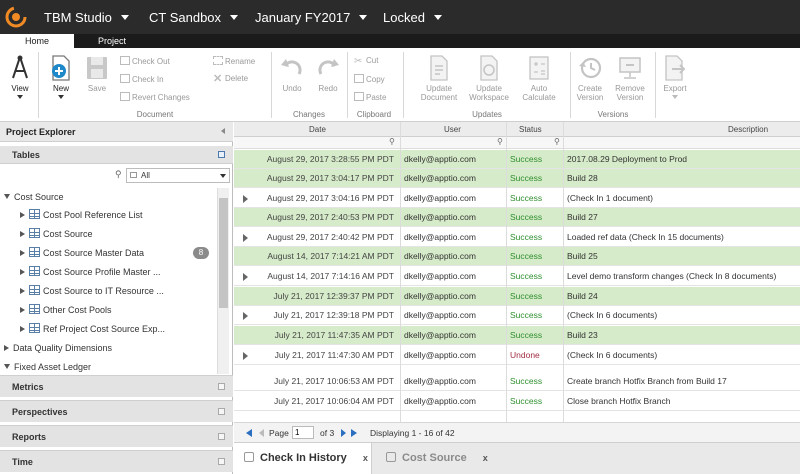 The width and height of the screenshot is (800, 474). I want to click on table-filter-bar: ⚲ All, so click(116, 176).